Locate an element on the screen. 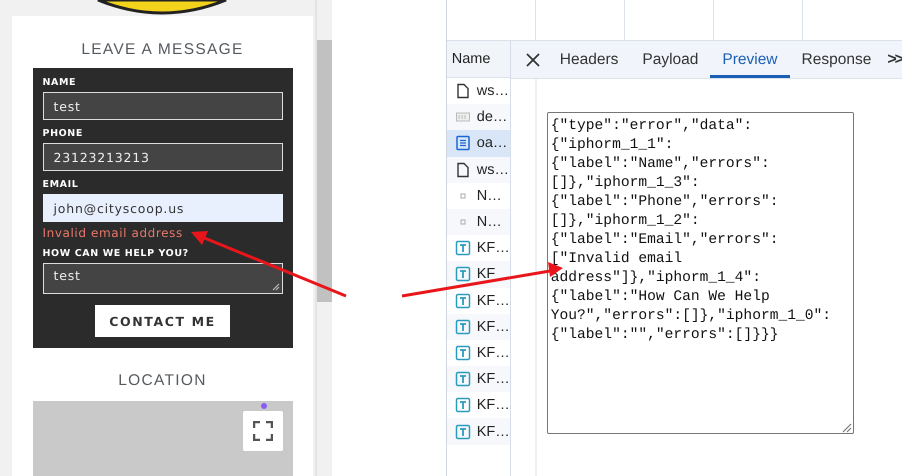 The height and width of the screenshot is (476, 902). section-heading: LEAVE A MESSAGE is located at coordinates (162, 50).